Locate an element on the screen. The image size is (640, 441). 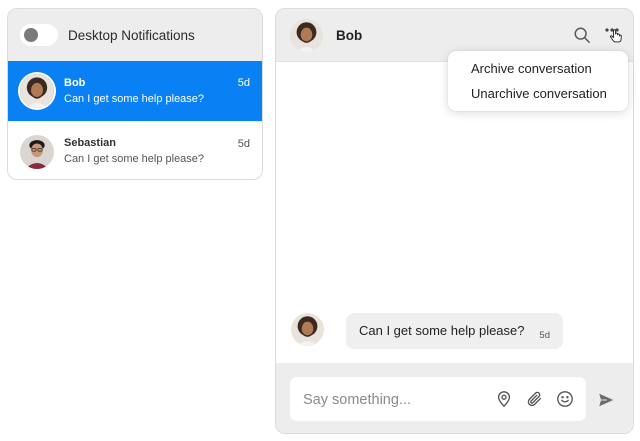
conversation-name: Bob is located at coordinates (75, 82).